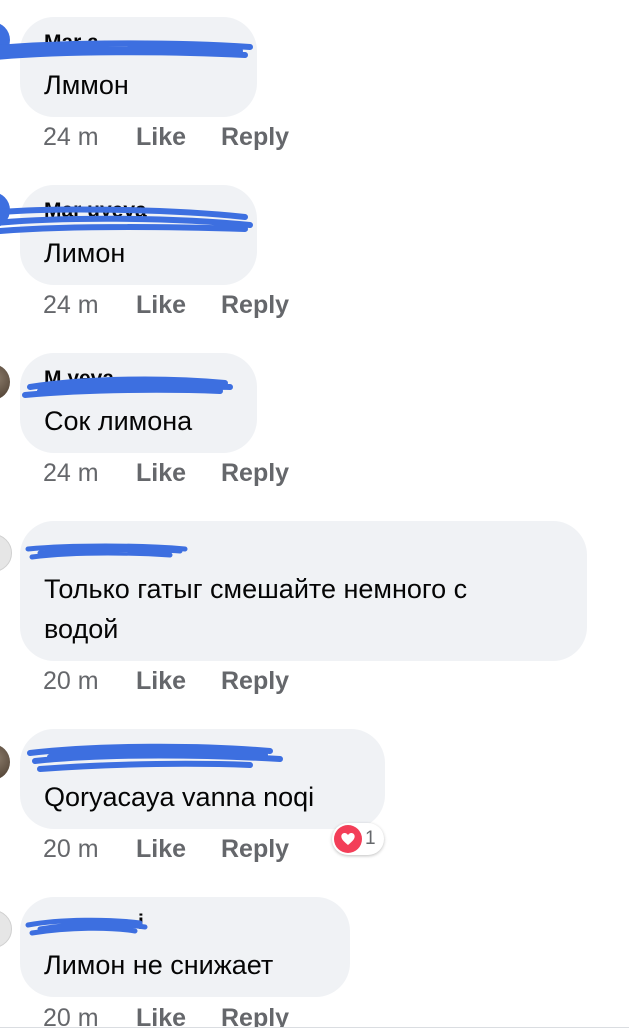 The height and width of the screenshot is (1034, 629). I want to click on comment-bubble: M yeva Сок лимона, so click(138, 403).